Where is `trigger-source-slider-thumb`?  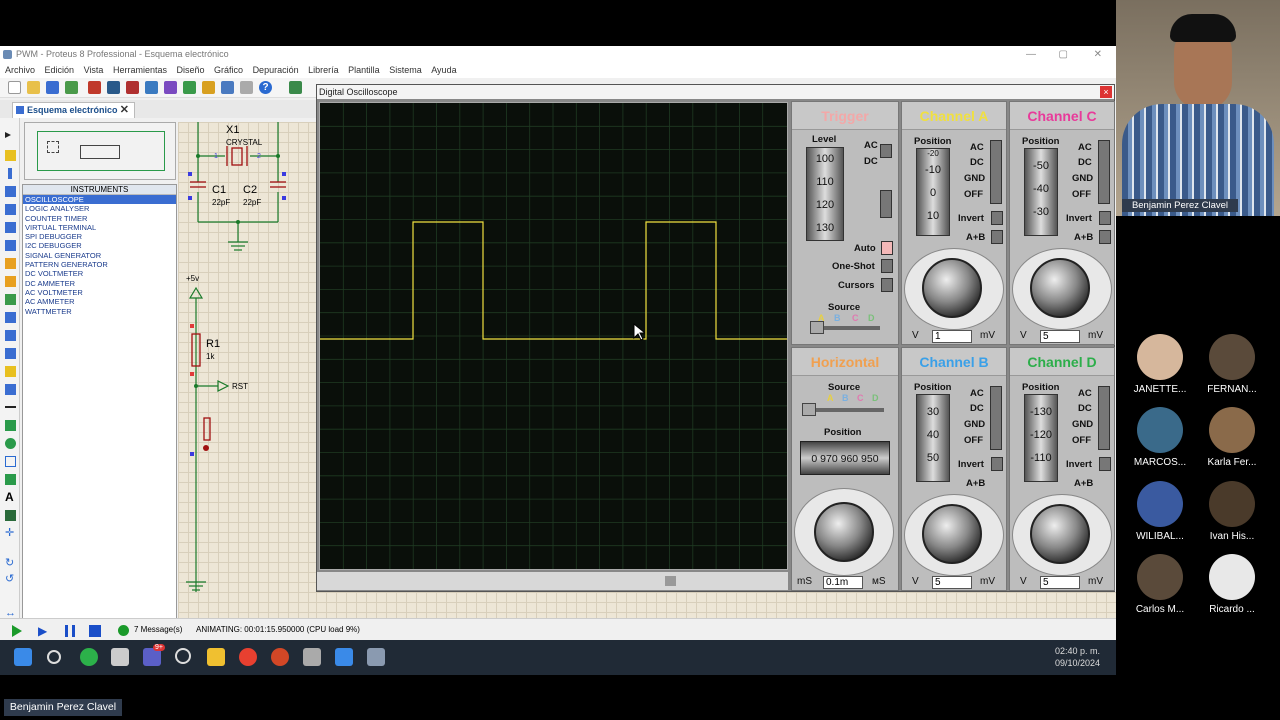 trigger-source-slider-thumb is located at coordinates (817, 327).